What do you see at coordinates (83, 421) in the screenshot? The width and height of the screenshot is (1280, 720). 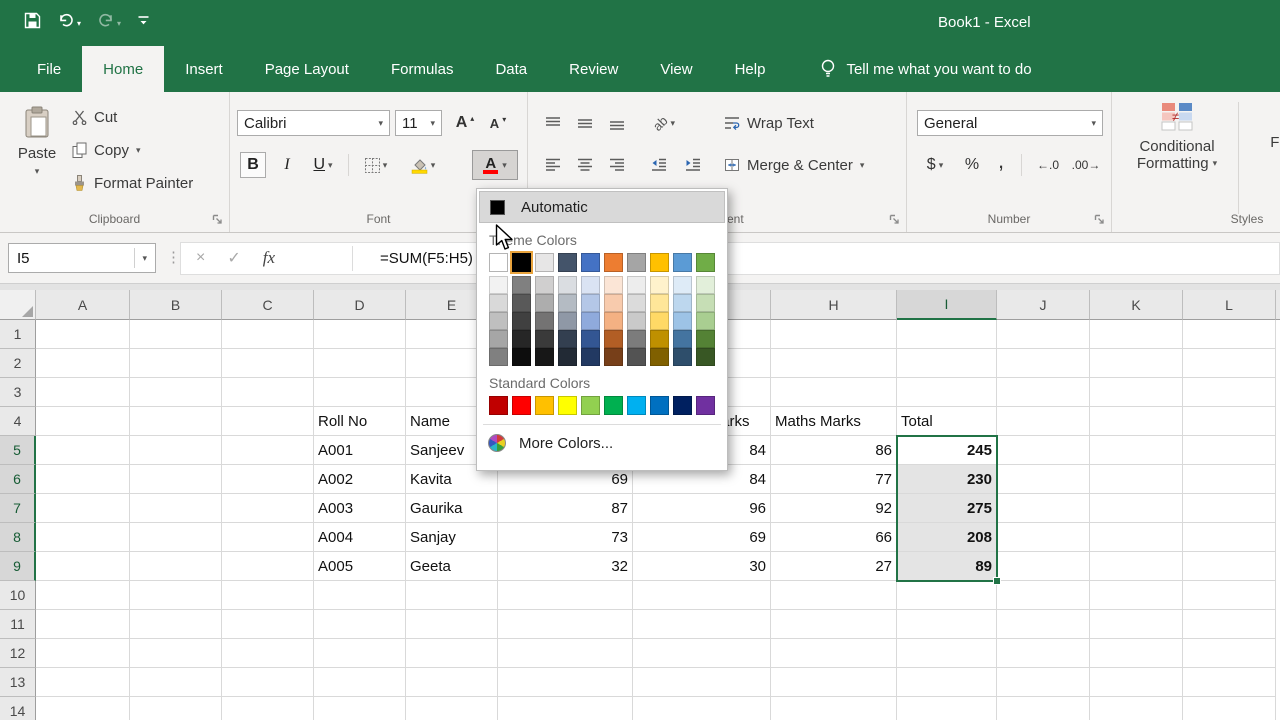 I see `cell-A4` at bounding box center [83, 421].